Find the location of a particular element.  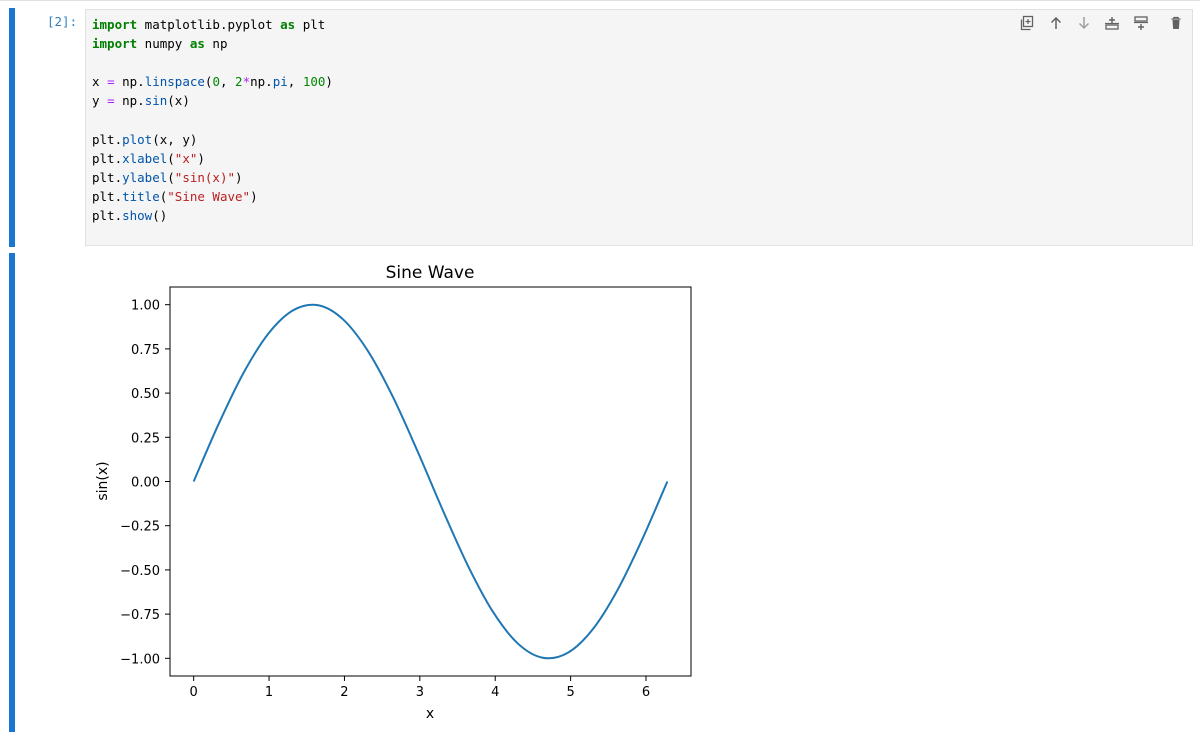

move-up-icon is located at coordinates (1056, 23).